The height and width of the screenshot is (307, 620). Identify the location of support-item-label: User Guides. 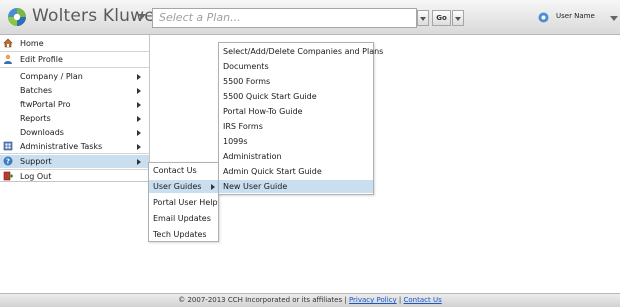
(177, 186).